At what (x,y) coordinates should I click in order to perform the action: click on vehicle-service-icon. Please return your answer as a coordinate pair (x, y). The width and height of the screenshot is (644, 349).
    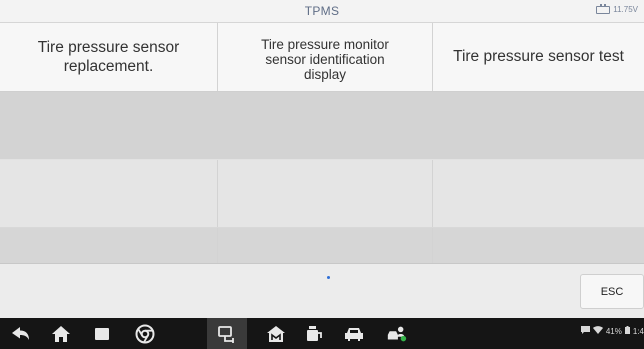
    Looking at the image, I should click on (314, 334).